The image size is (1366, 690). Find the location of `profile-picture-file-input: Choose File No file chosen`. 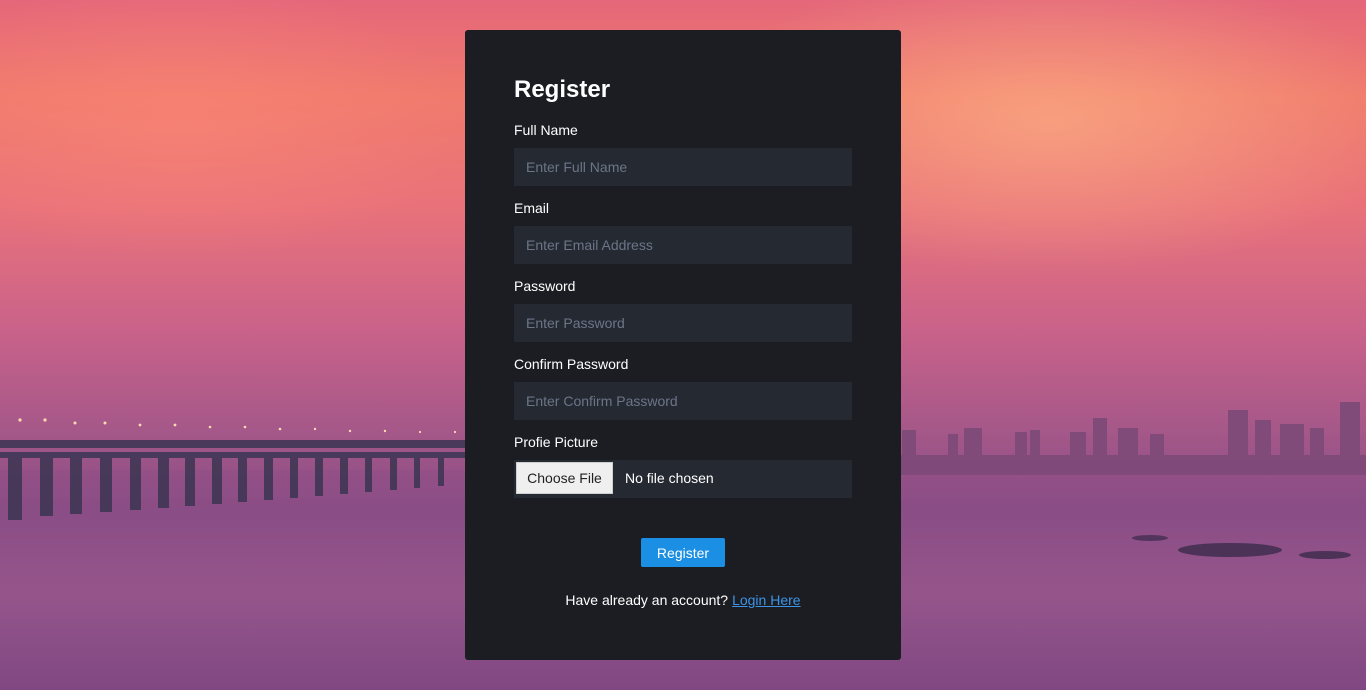

profile-picture-file-input: Choose File No file chosen is located at coordinates (683, 479).